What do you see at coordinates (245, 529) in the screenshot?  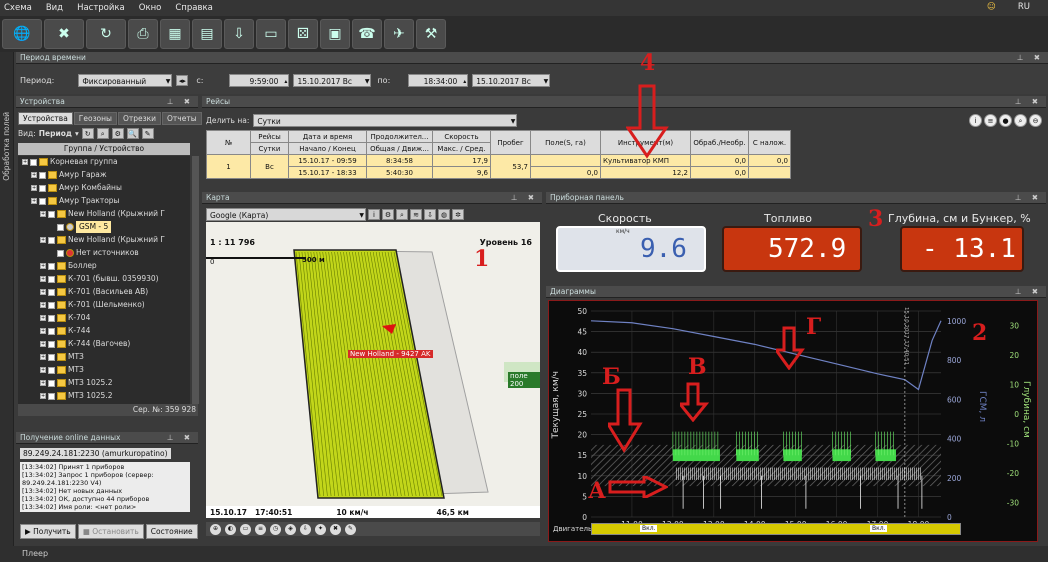 I see `camera-icon: ▭` at bounding box center [245, 529].